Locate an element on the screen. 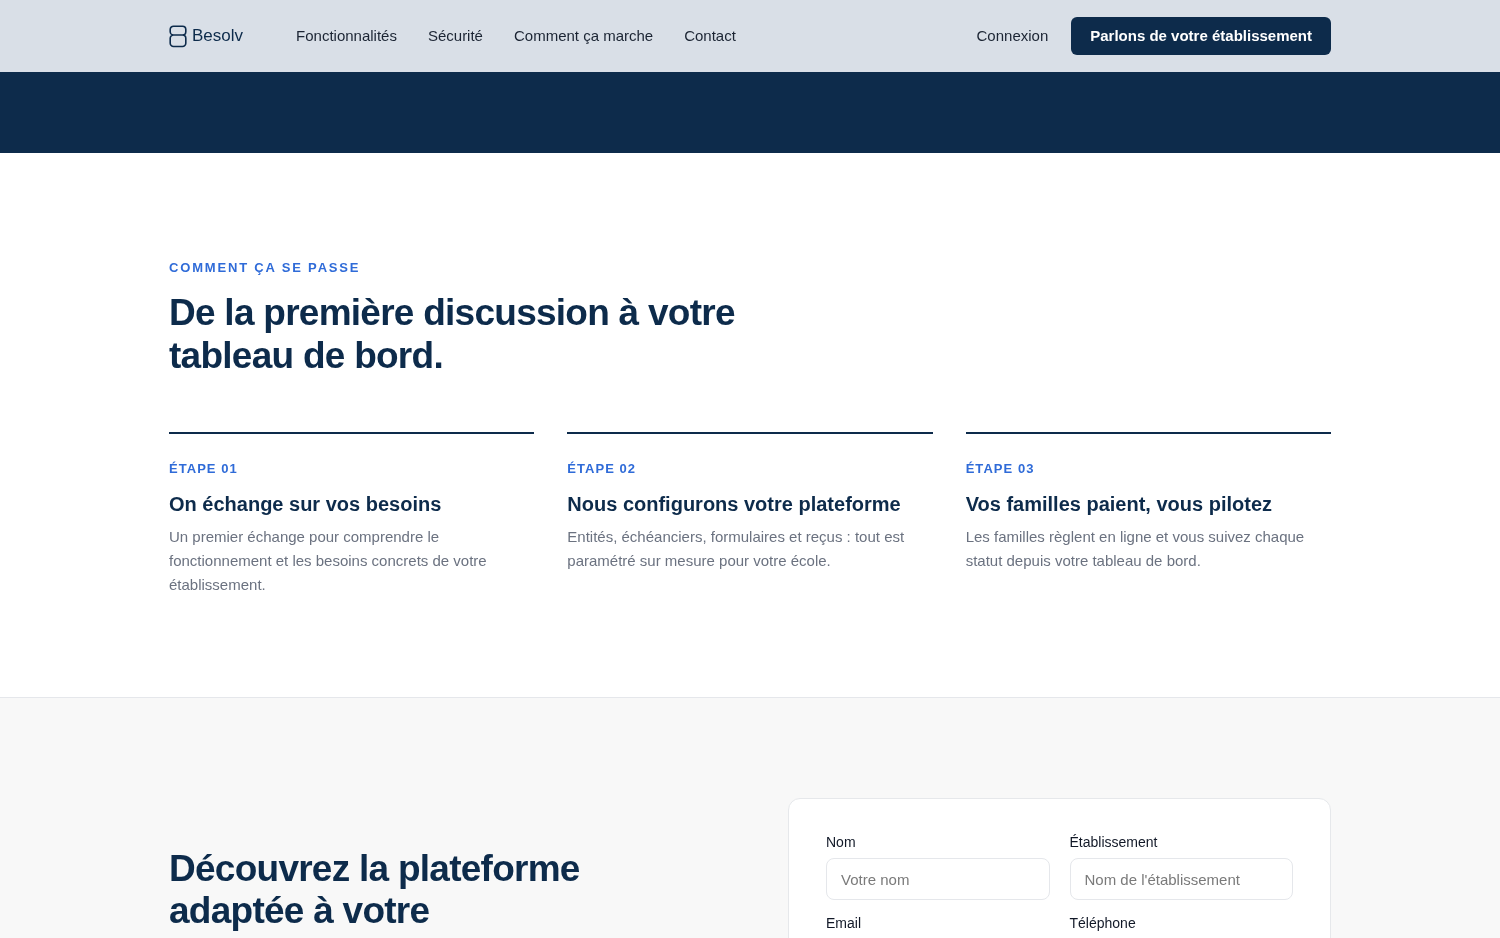 The height and width of the screenshot is (938, 1500). step-title: Vos familles paient, vous pilotez is located at coordinates (1119, 504).